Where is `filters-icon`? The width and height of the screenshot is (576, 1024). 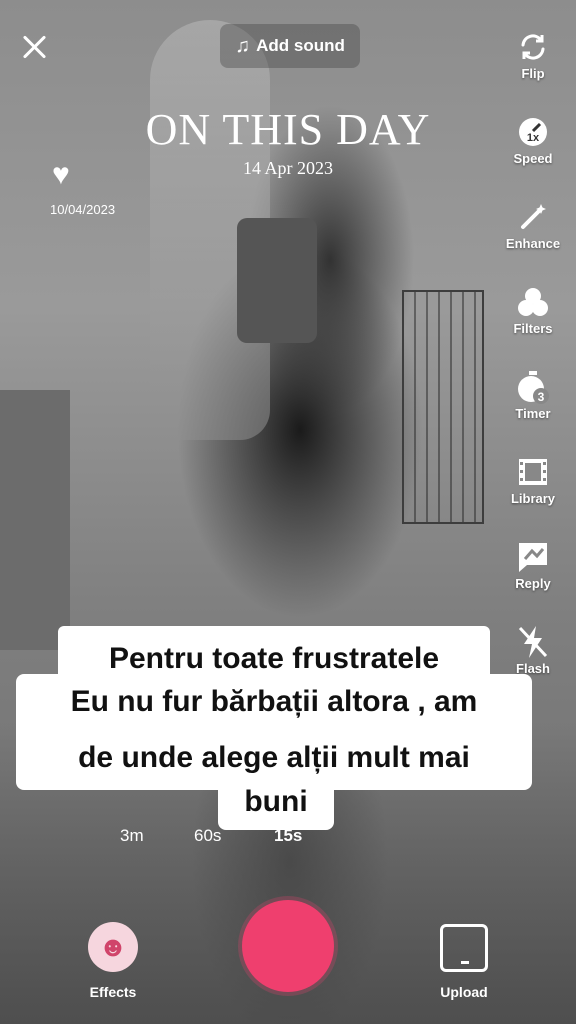
filters-icon is located at coordinates (533, 302).